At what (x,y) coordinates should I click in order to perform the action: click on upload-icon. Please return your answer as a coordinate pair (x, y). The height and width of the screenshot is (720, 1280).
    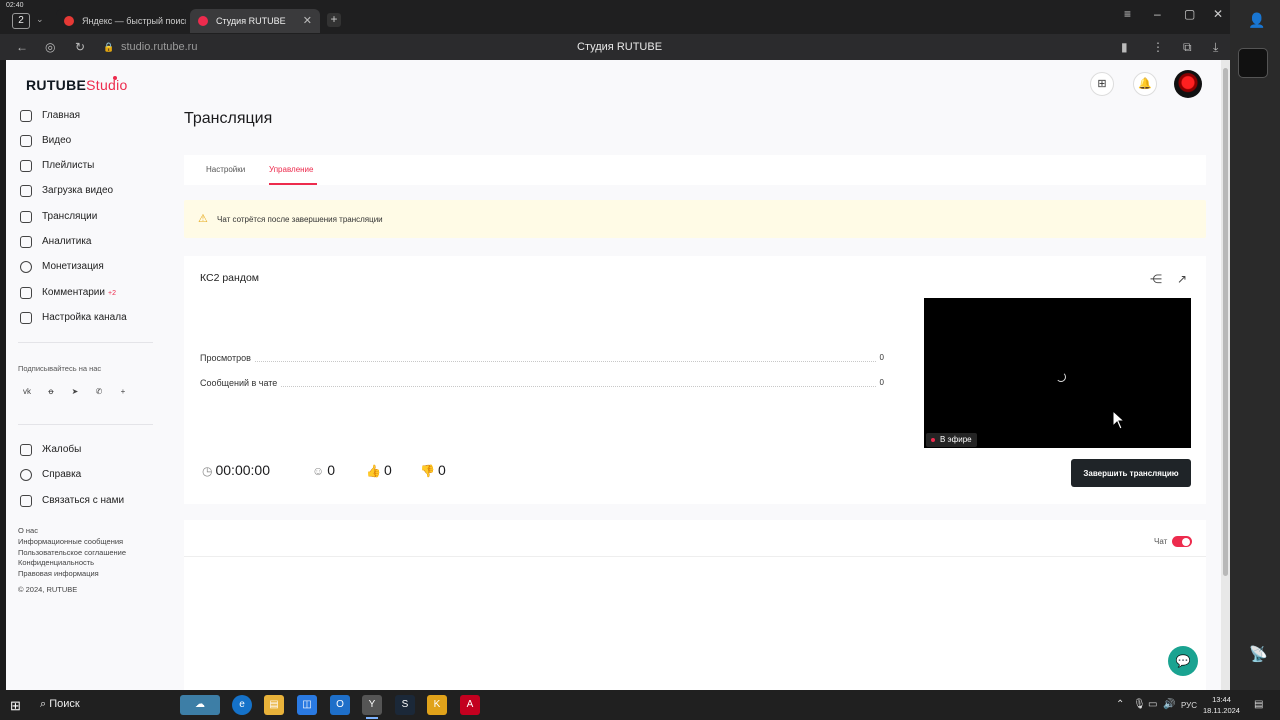
    Looking at the image, I should click on (26, 191).